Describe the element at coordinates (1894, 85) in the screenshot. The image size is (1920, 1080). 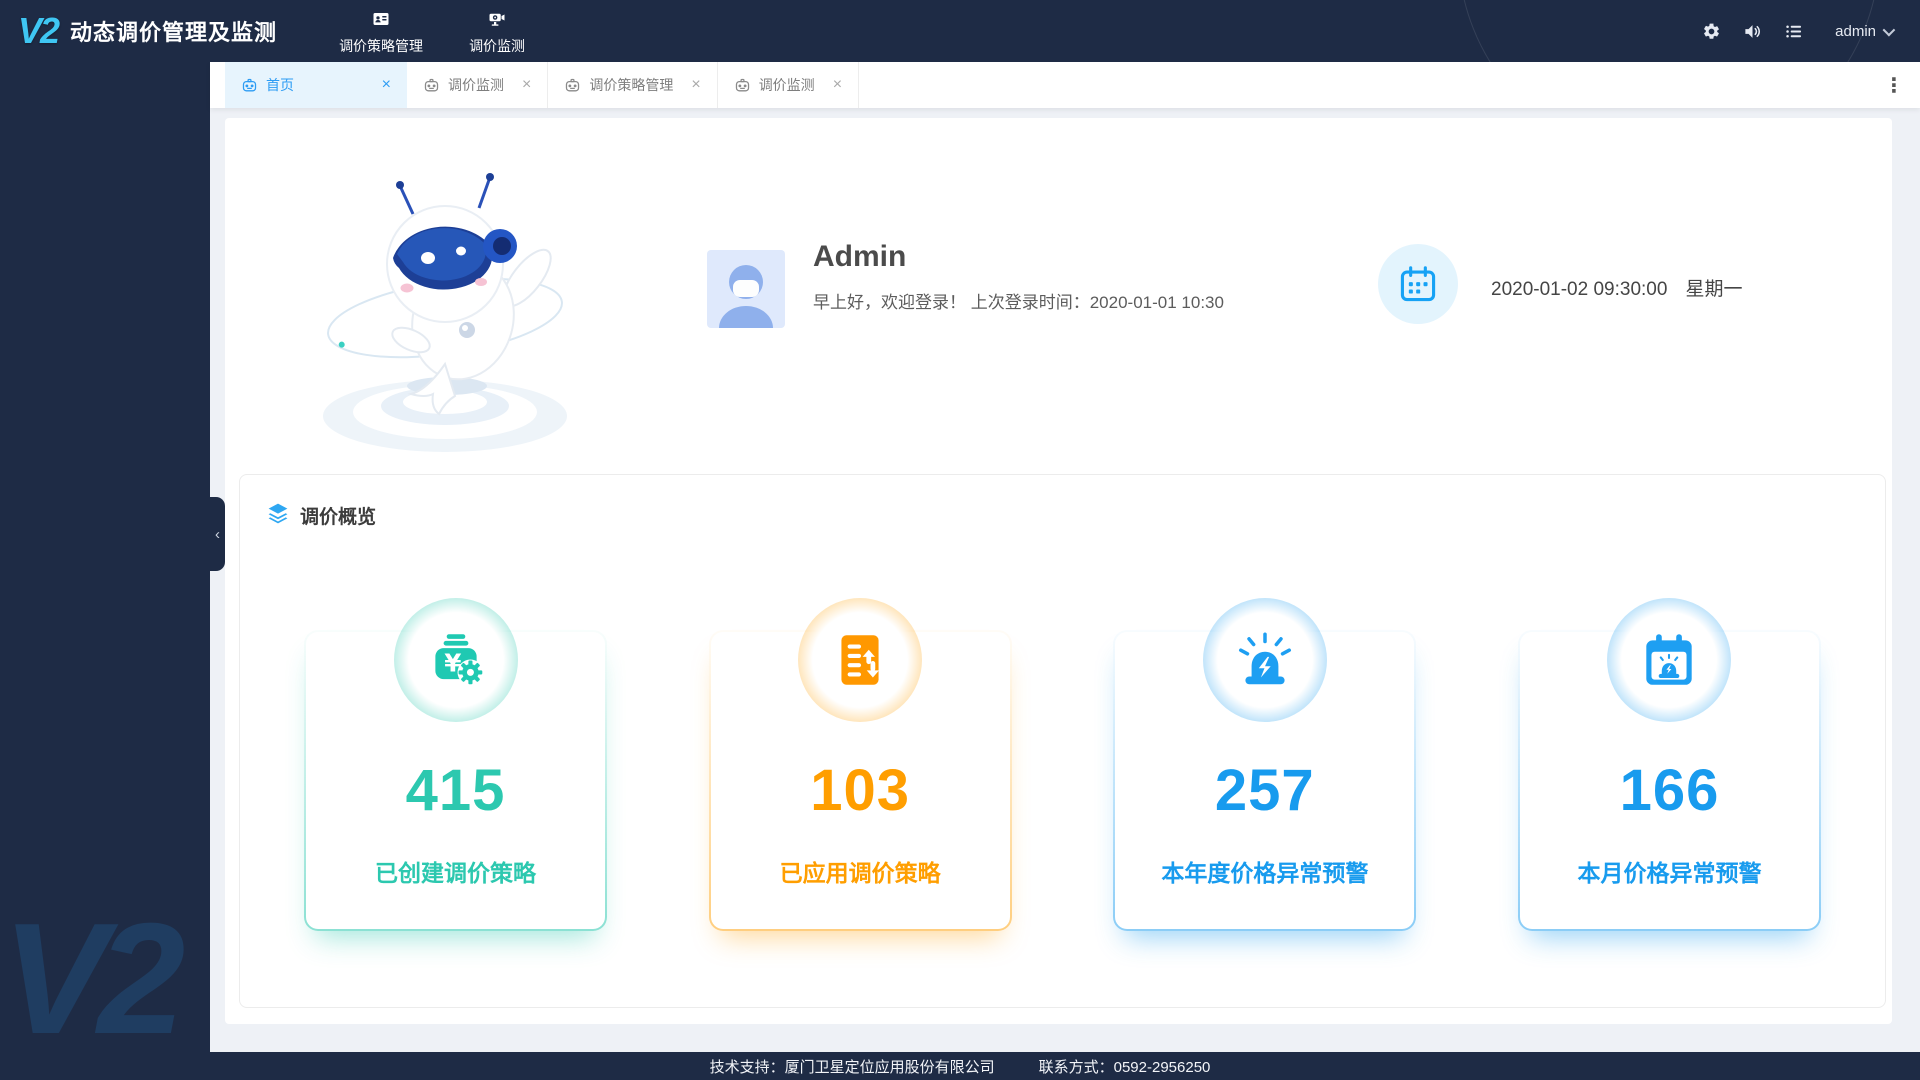
I see `tab-overflow-menu-icon: ⋮` at that location.